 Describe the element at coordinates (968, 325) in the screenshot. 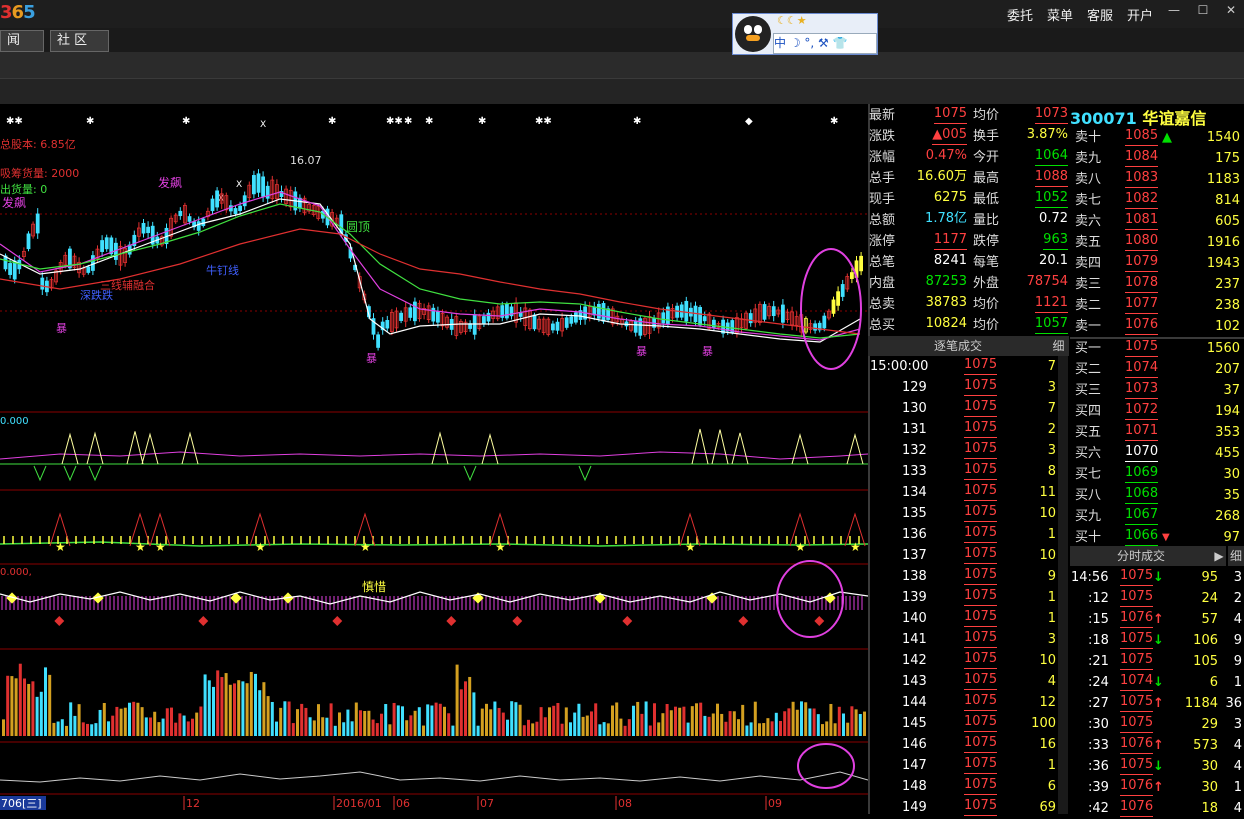

I see `quote-row: 总买 10824 均价 1057` at that location.